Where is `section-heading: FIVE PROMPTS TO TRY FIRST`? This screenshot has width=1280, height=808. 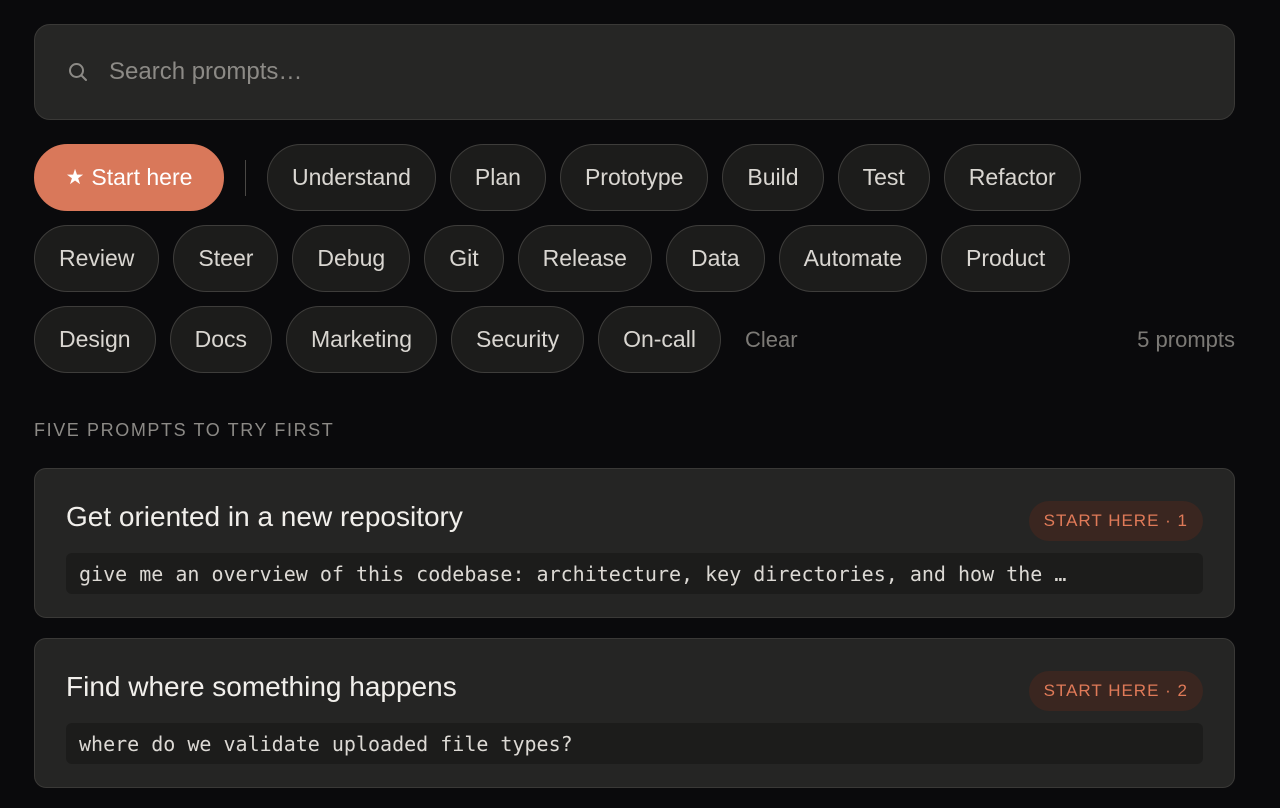
section-heading: FIVE PROMPTS TO TRY FIRST is located at coordinates (184, 430).